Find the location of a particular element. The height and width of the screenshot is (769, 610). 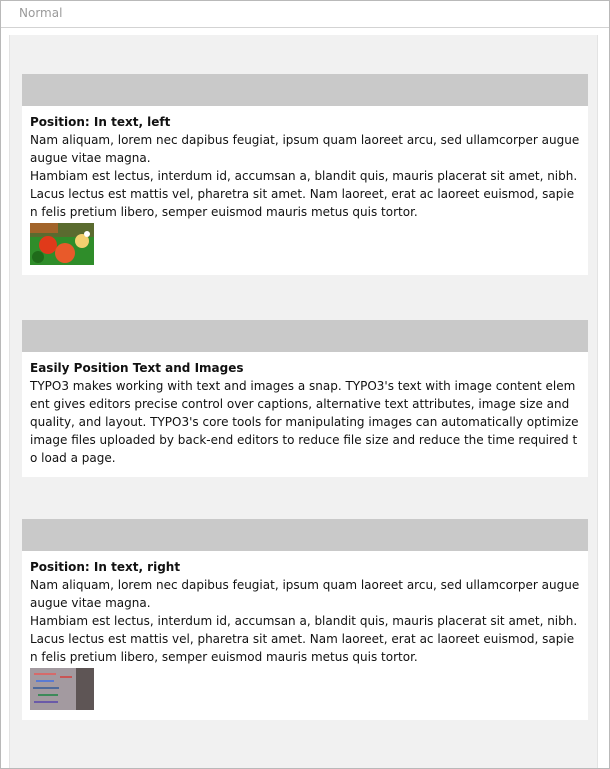

content-element-title: Position: In text, right is located at coordinates (105, 567).